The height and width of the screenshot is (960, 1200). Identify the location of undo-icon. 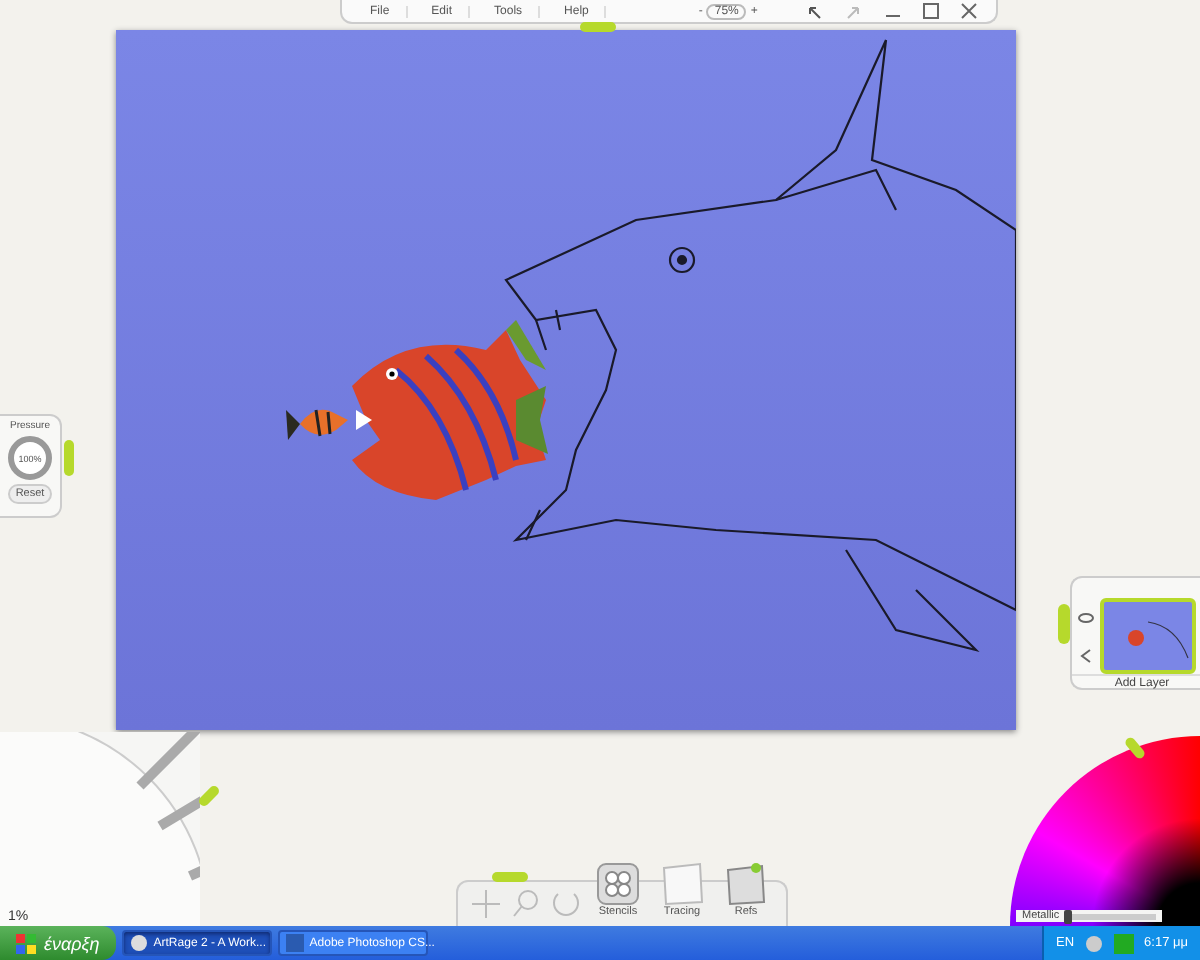
(813, 11).